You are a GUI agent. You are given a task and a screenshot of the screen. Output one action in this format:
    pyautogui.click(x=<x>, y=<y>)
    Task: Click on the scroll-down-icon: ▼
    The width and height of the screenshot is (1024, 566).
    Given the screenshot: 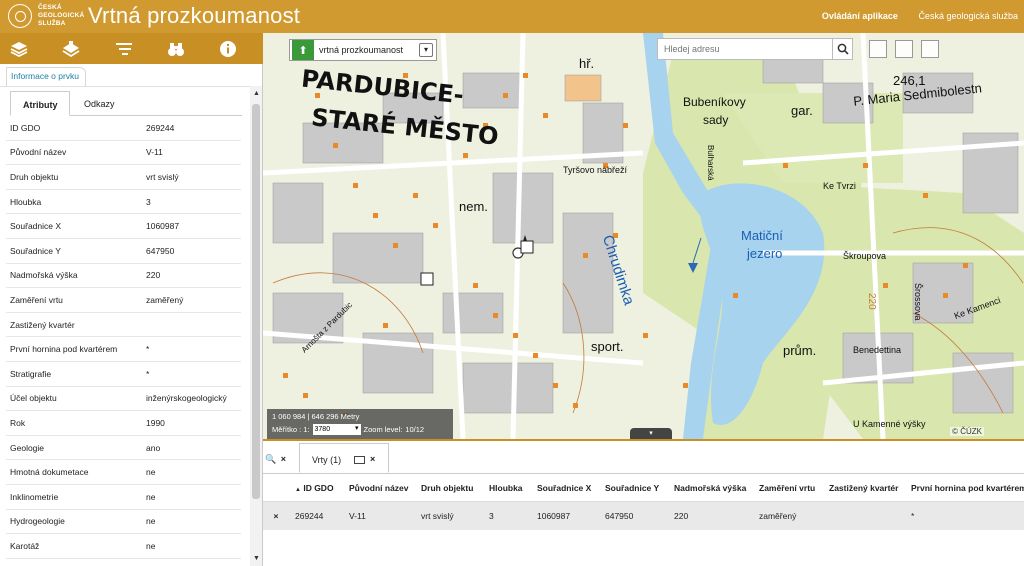 What is the action you would take?
    pyautogui.click(x=256, y=558)
    